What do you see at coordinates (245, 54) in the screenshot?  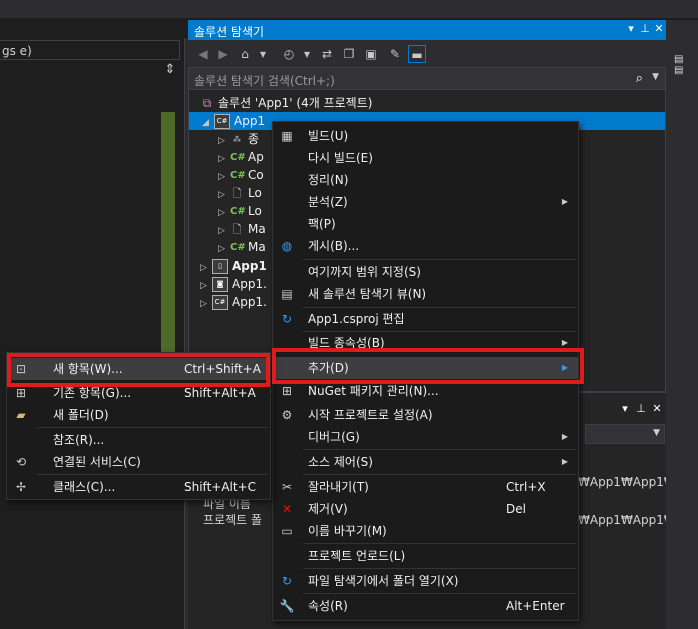 I see `home-icon: ⌂` at bounding box center [245, 54].